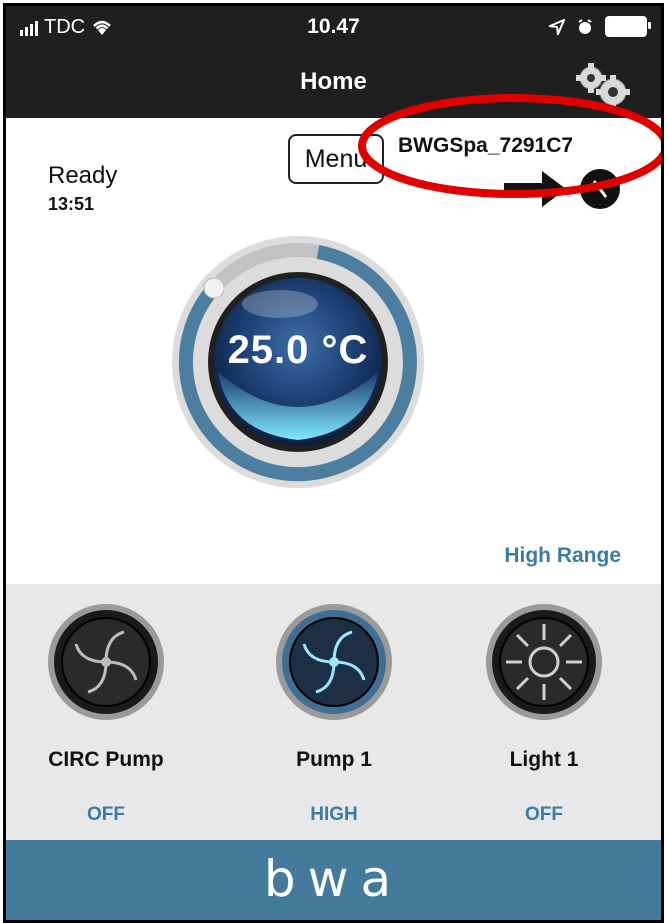  What do you see at coordinates (544, 662) in the screenshot?
I see `light-1-icon` at bounding box center [544, 662].